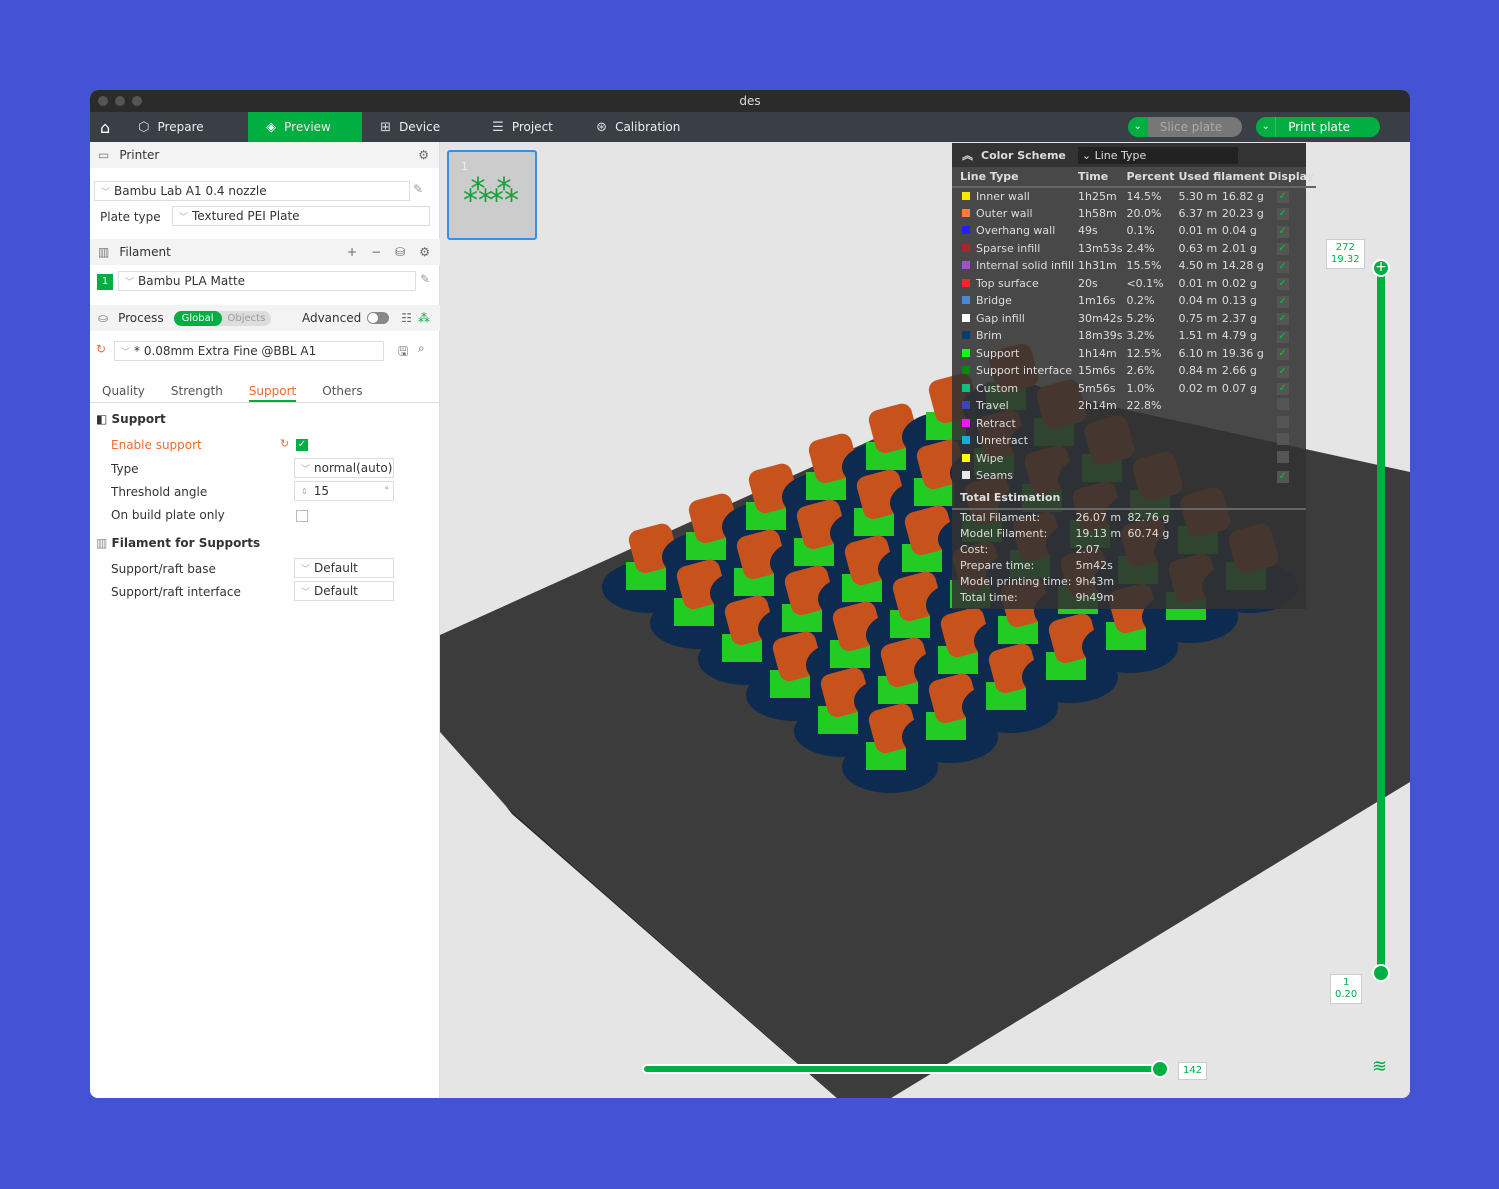  What do you see at coordinates (267, 281) in the screenshot?
I see `filament-select: ﹀ Bambu PLA Matte` at bounding box center [267, 281].